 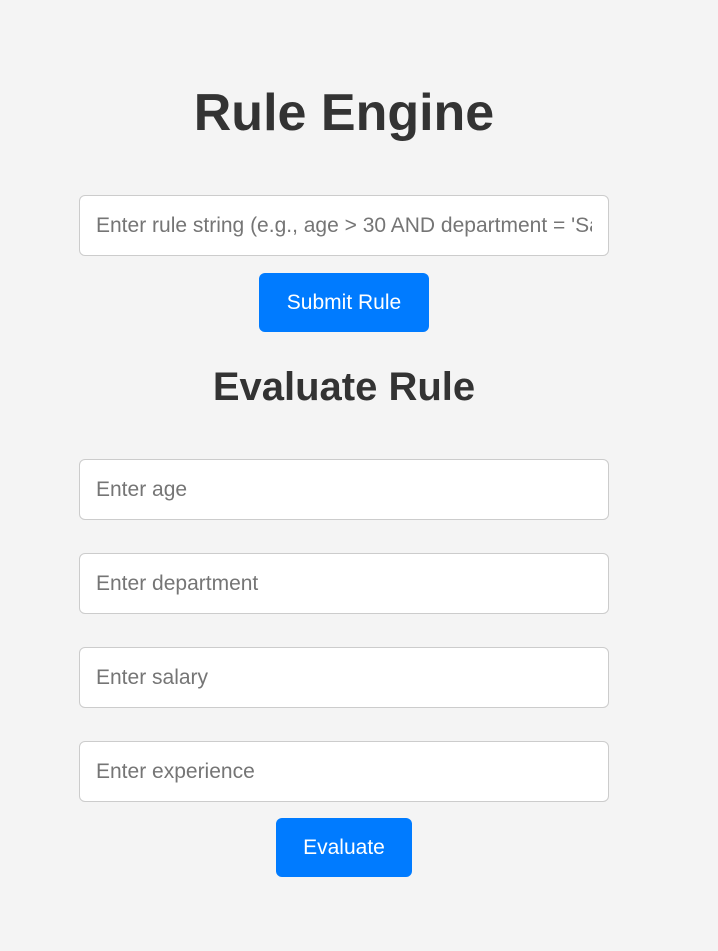 What do you see at coordinates (344, 677) in the screenshot?
I see `salary-input` at bounding box center [344, 677].